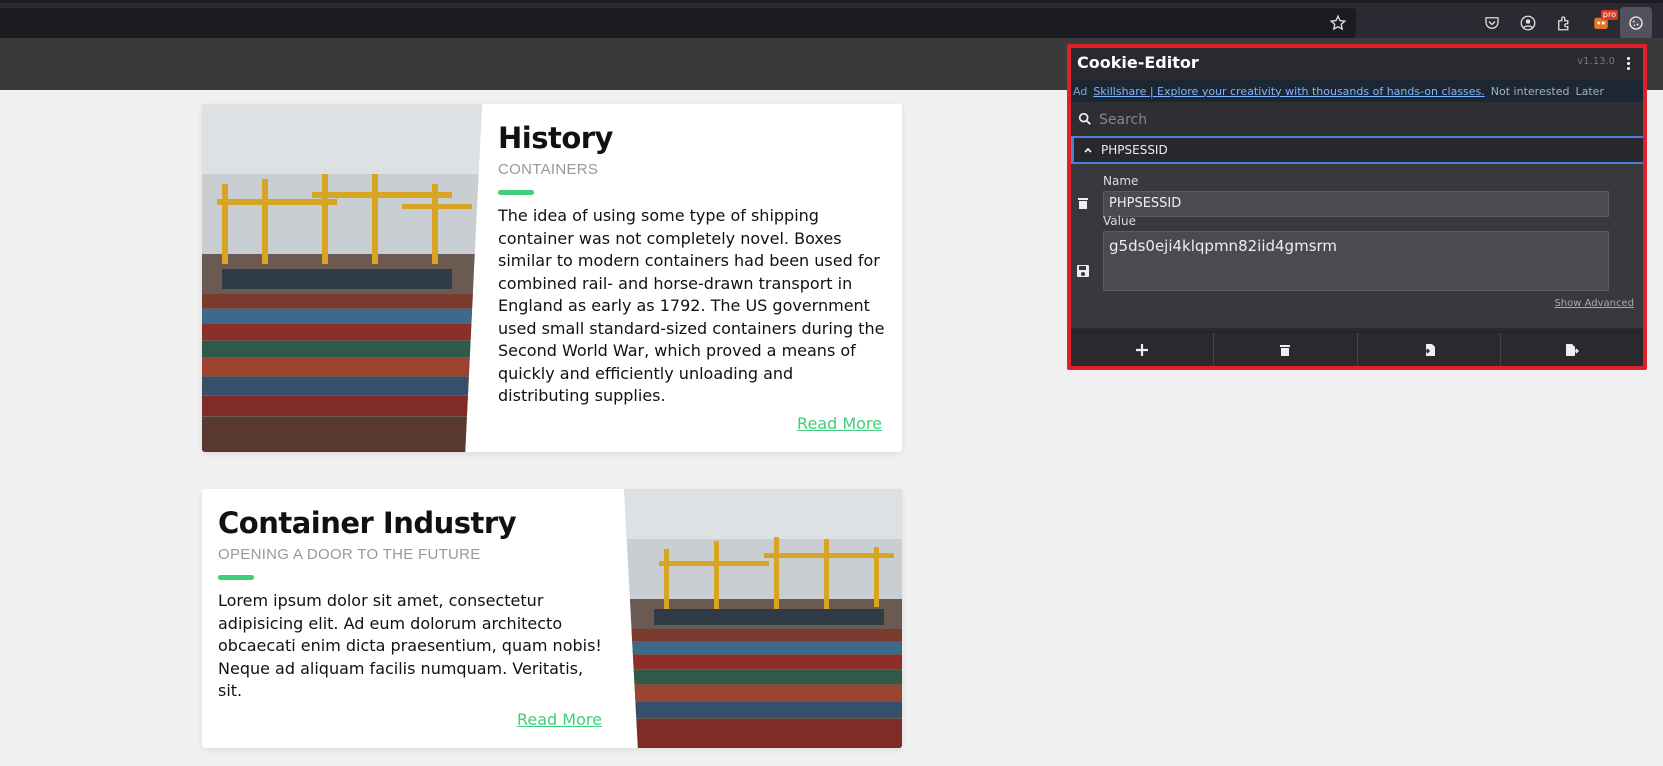  I want to click on card-subtitle: CONTAINERS, so click(548, 169).